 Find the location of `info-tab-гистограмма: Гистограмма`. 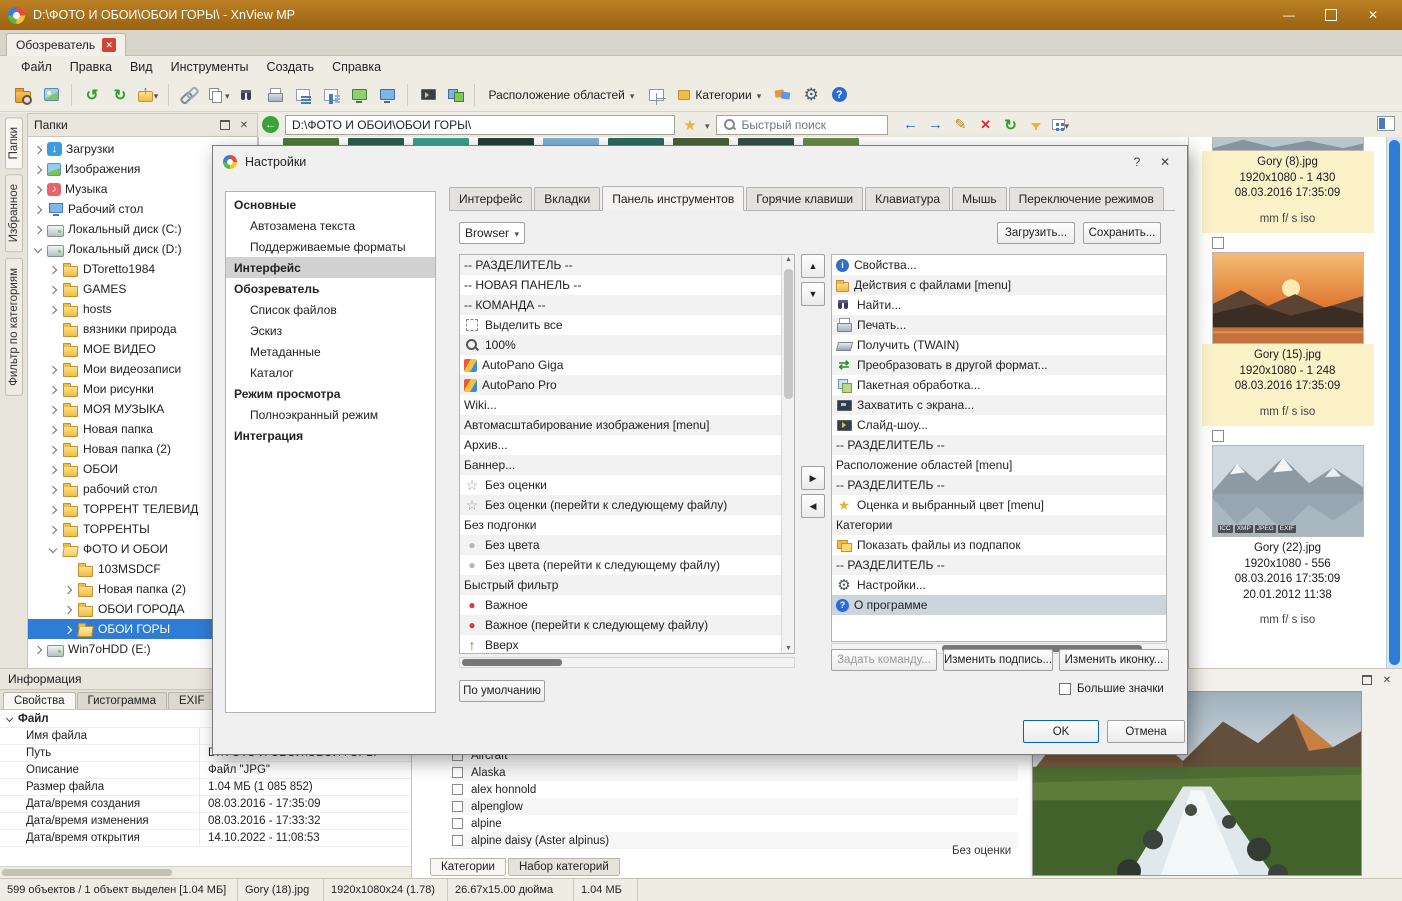

info-tab-гистограмма: Гистограмма is located at coordinates (121, 700).